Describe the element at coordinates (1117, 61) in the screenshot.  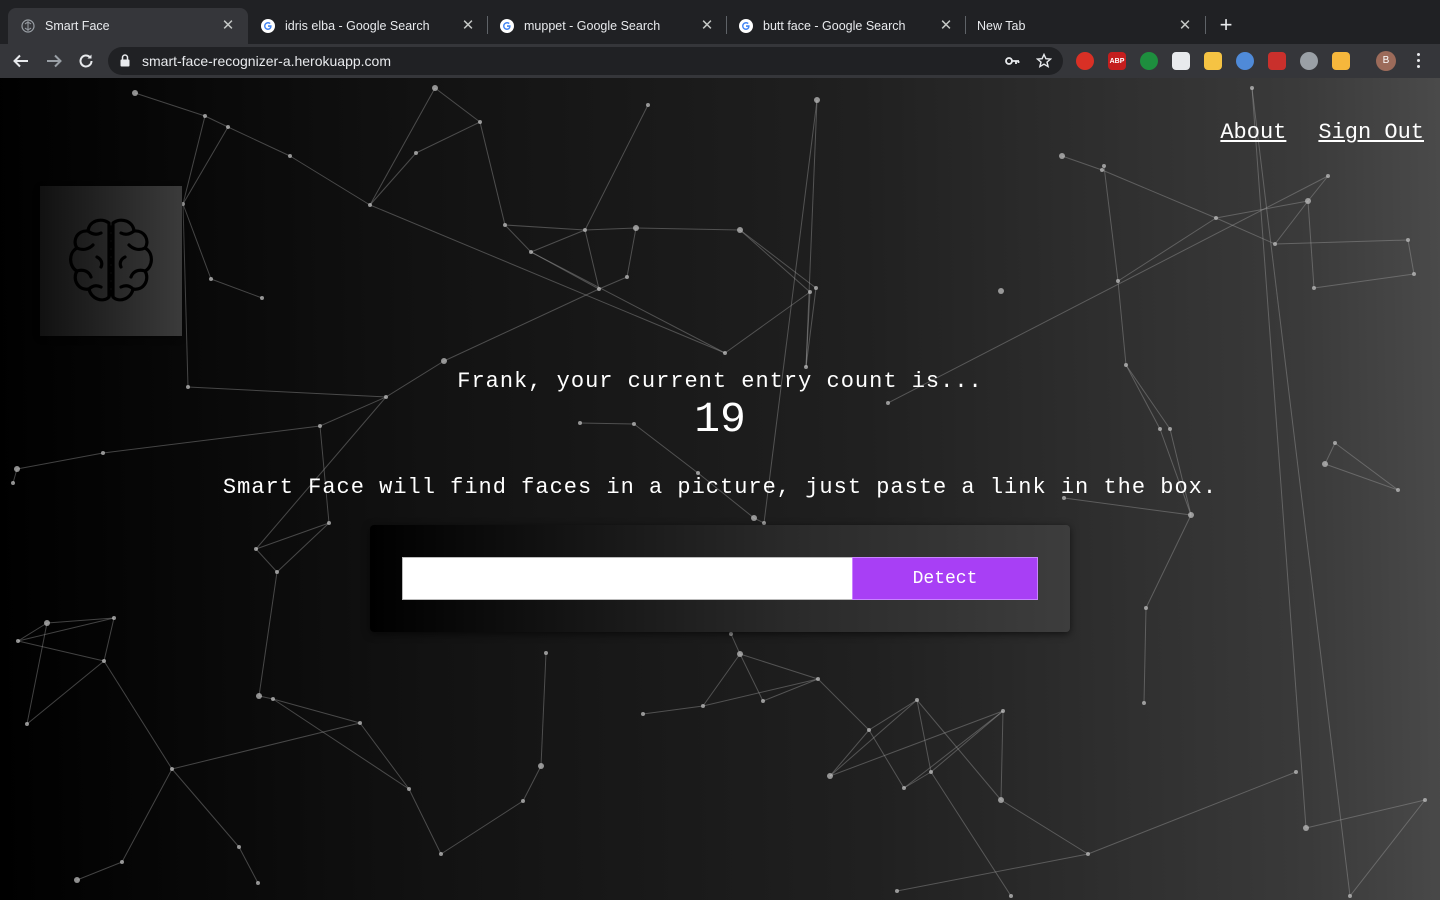
I see `adblock-plus-icon: ABP` at that location.